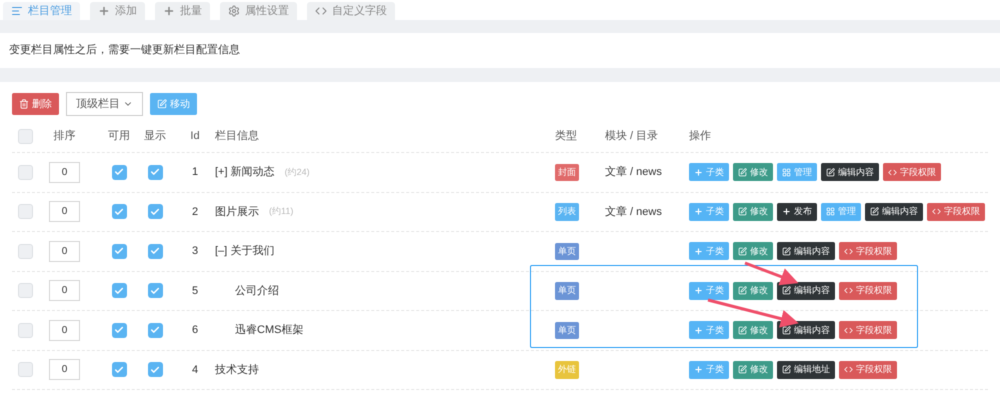 The image size is (1000, 407). I want to click on column-header: 栏目信息, so click(237, 136).